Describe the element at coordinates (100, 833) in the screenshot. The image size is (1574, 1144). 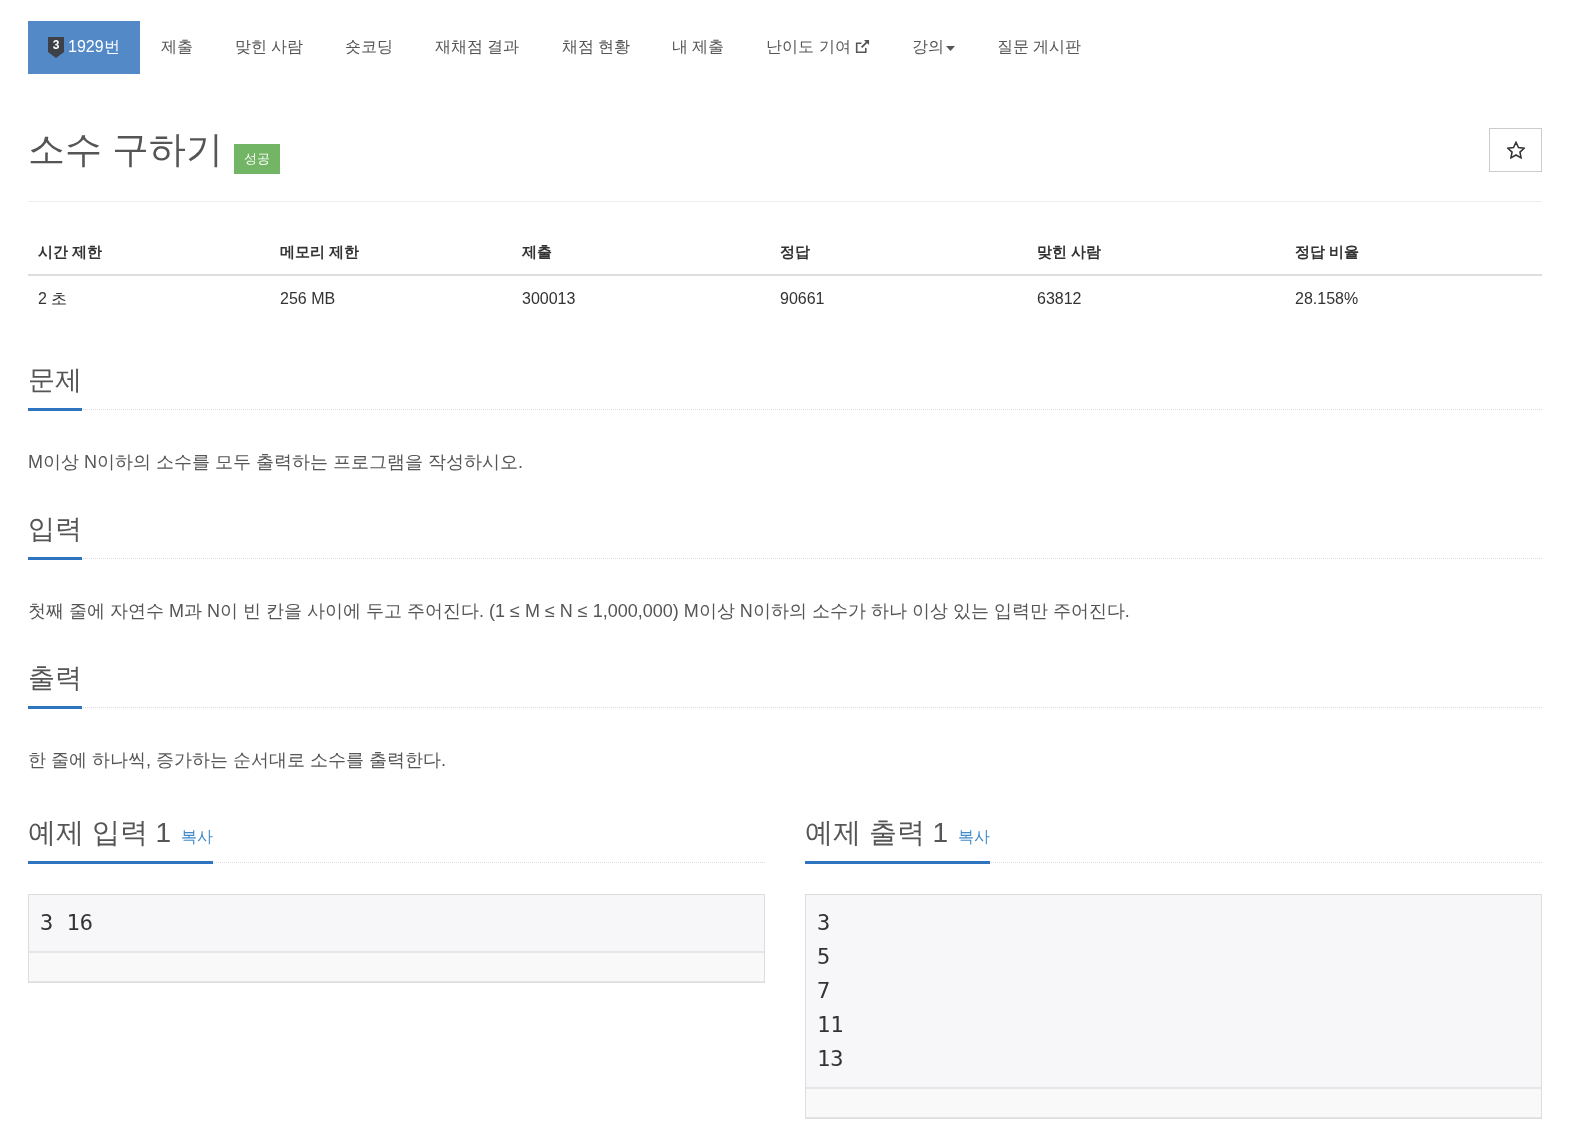
I see `sample-heading: 예제 입력 1` at that location.